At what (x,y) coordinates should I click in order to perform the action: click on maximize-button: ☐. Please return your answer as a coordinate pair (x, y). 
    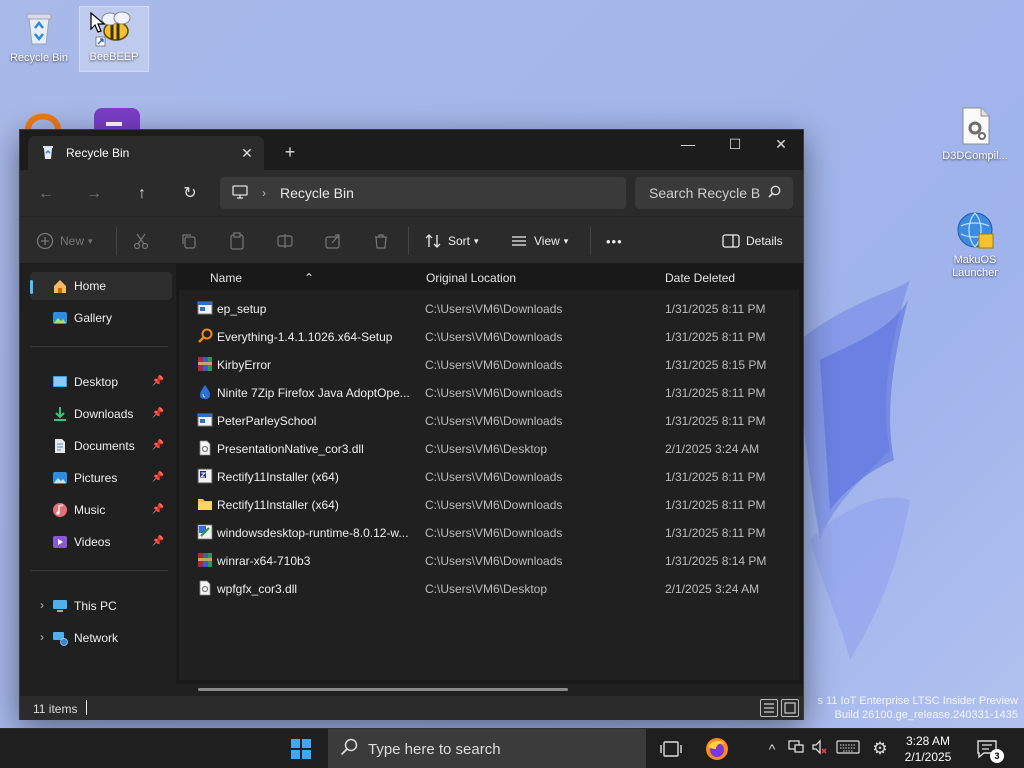
    Looking at the image, I should click on (735, 145).